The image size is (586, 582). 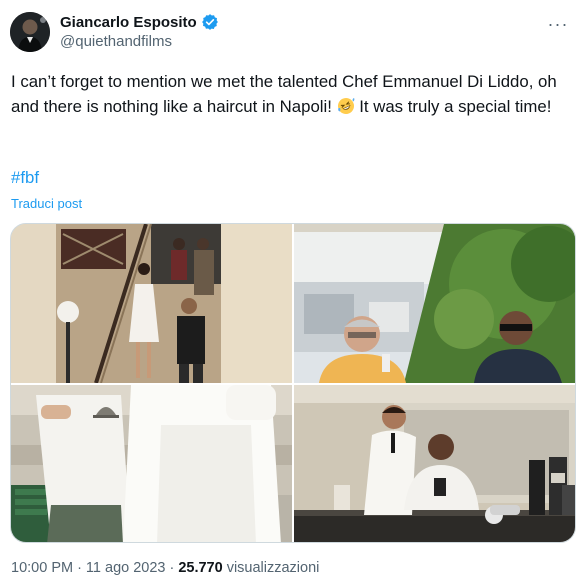 What do you see at coordinates (42, 568) in the screenshot?
I see `tweet-time: 10:00 PM` at bounding box center [42, 568].